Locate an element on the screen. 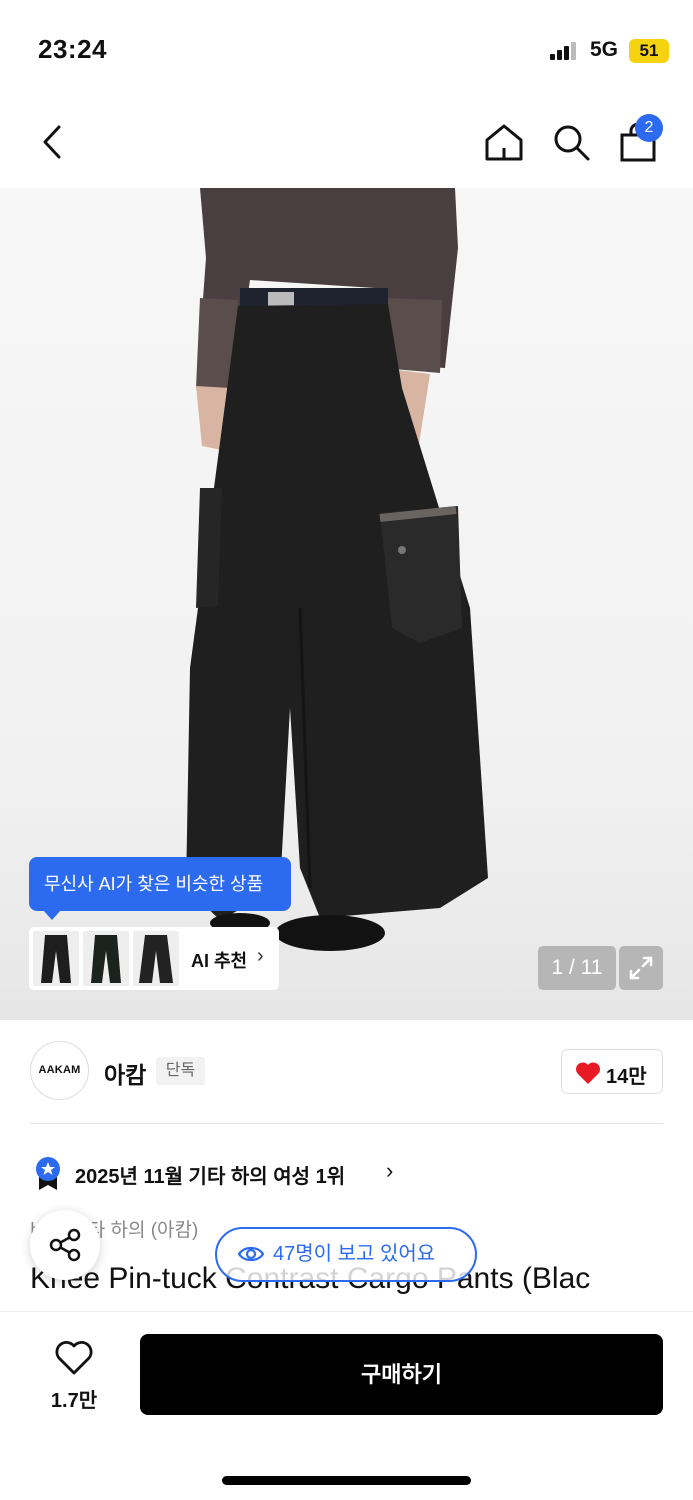  share-button is located at coordinates (65, 1245).